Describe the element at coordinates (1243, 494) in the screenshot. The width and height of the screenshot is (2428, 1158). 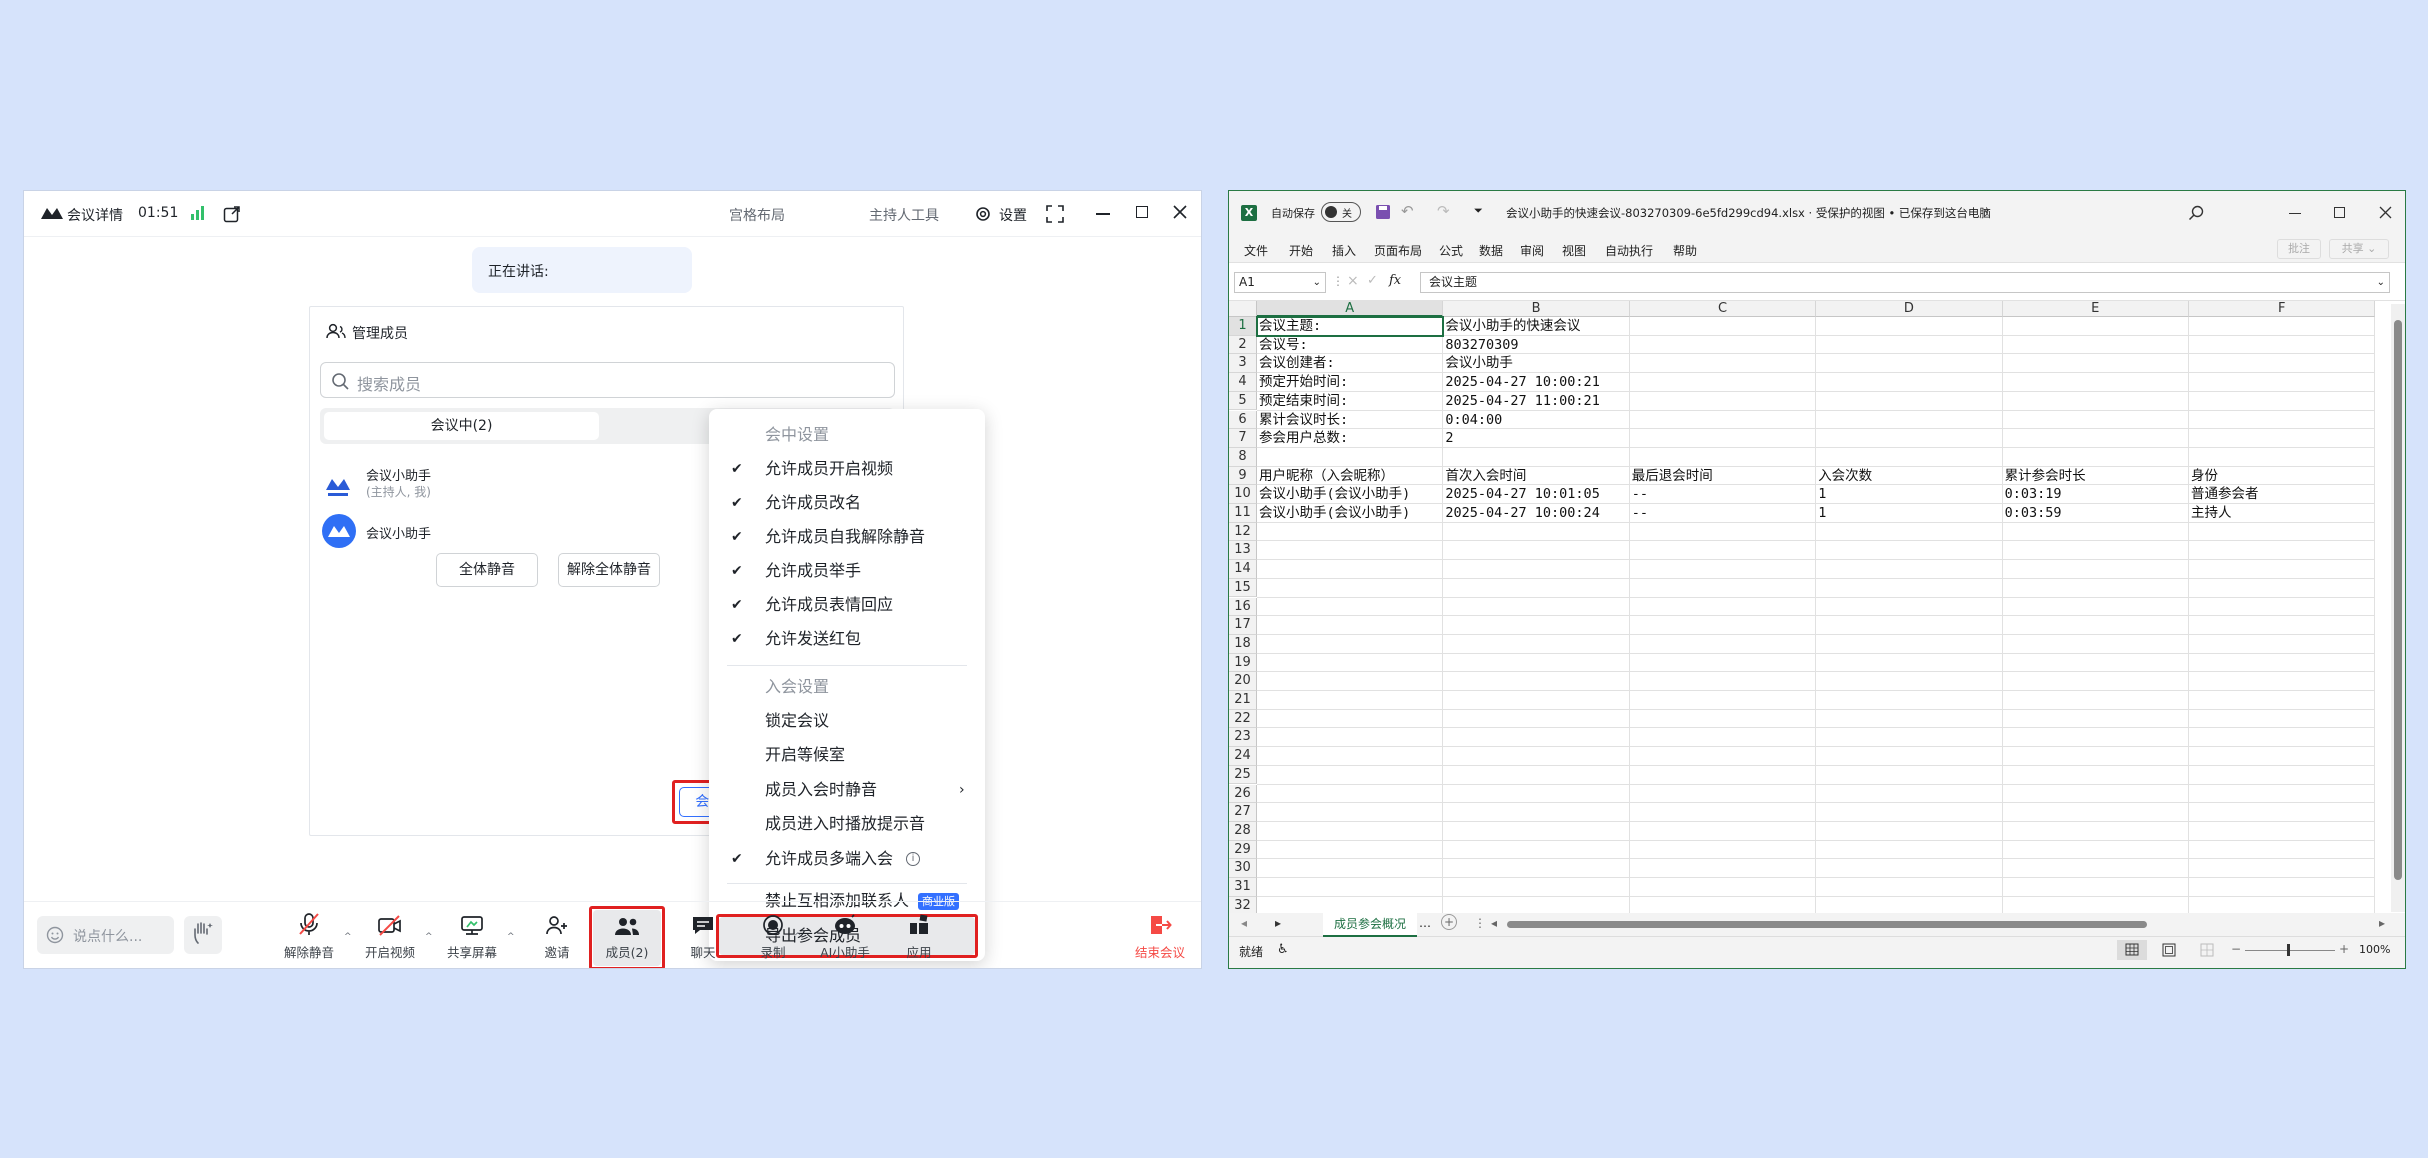
I see `row-header: 10` at that location.